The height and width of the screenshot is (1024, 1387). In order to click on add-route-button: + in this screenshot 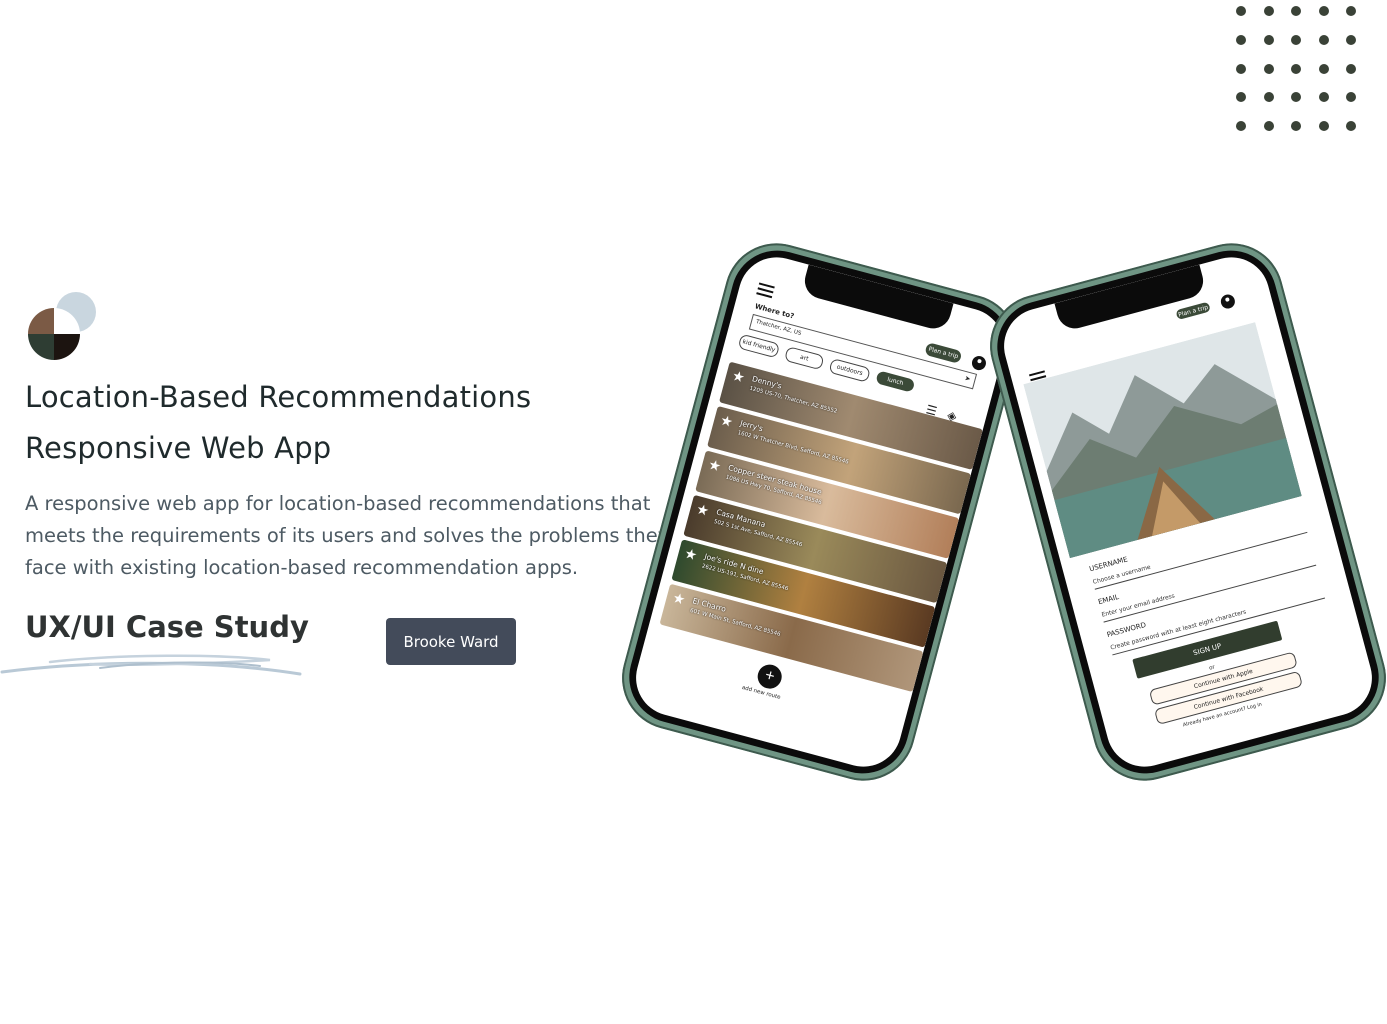, I will do `click(769, 676)`.